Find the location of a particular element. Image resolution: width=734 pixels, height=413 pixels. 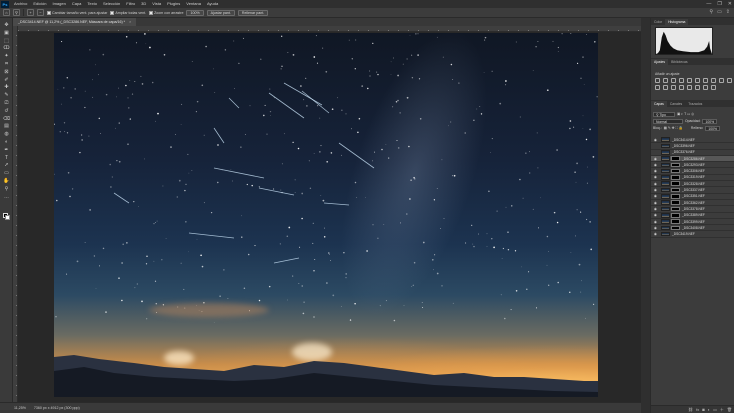

tab-libraries: Bibliotecas is located at coordinates (679, 62).